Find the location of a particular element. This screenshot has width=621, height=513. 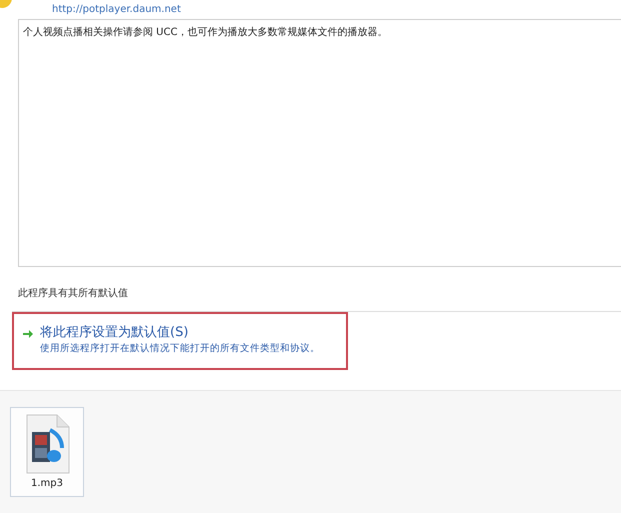

defaults-status-text: 此程序具有其所有默认值 is located at coordinates (73, 294).